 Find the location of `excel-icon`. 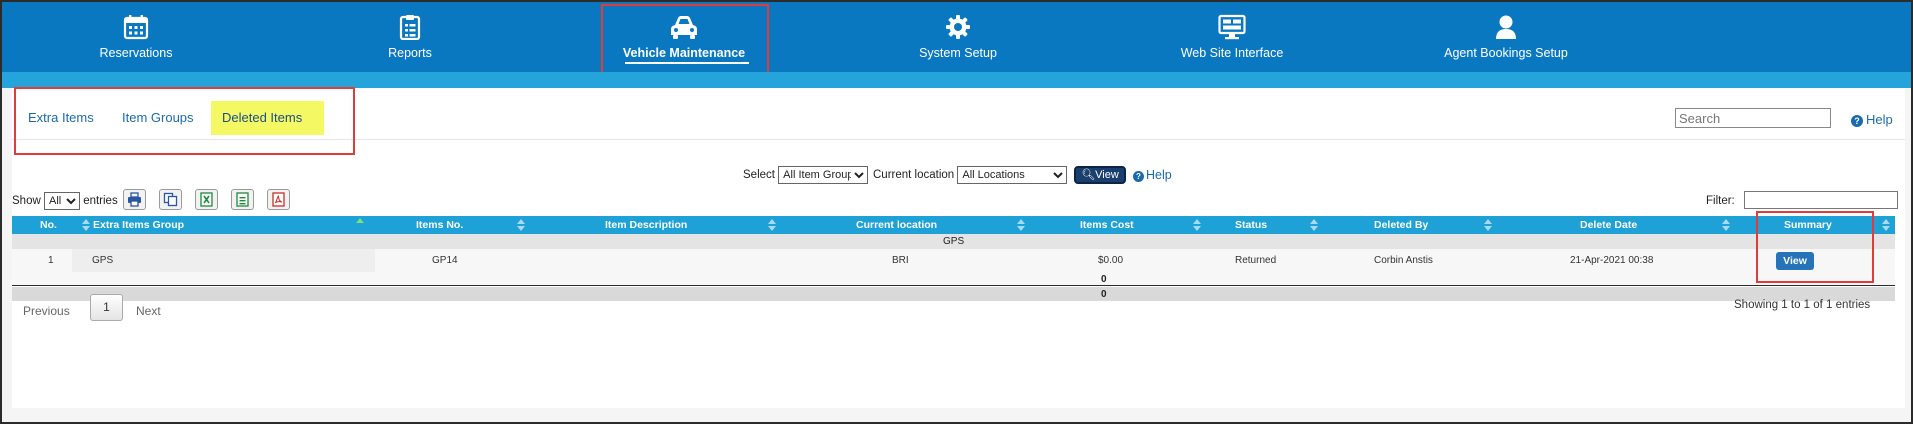

excel-icon is located at coordinates (206, 199).